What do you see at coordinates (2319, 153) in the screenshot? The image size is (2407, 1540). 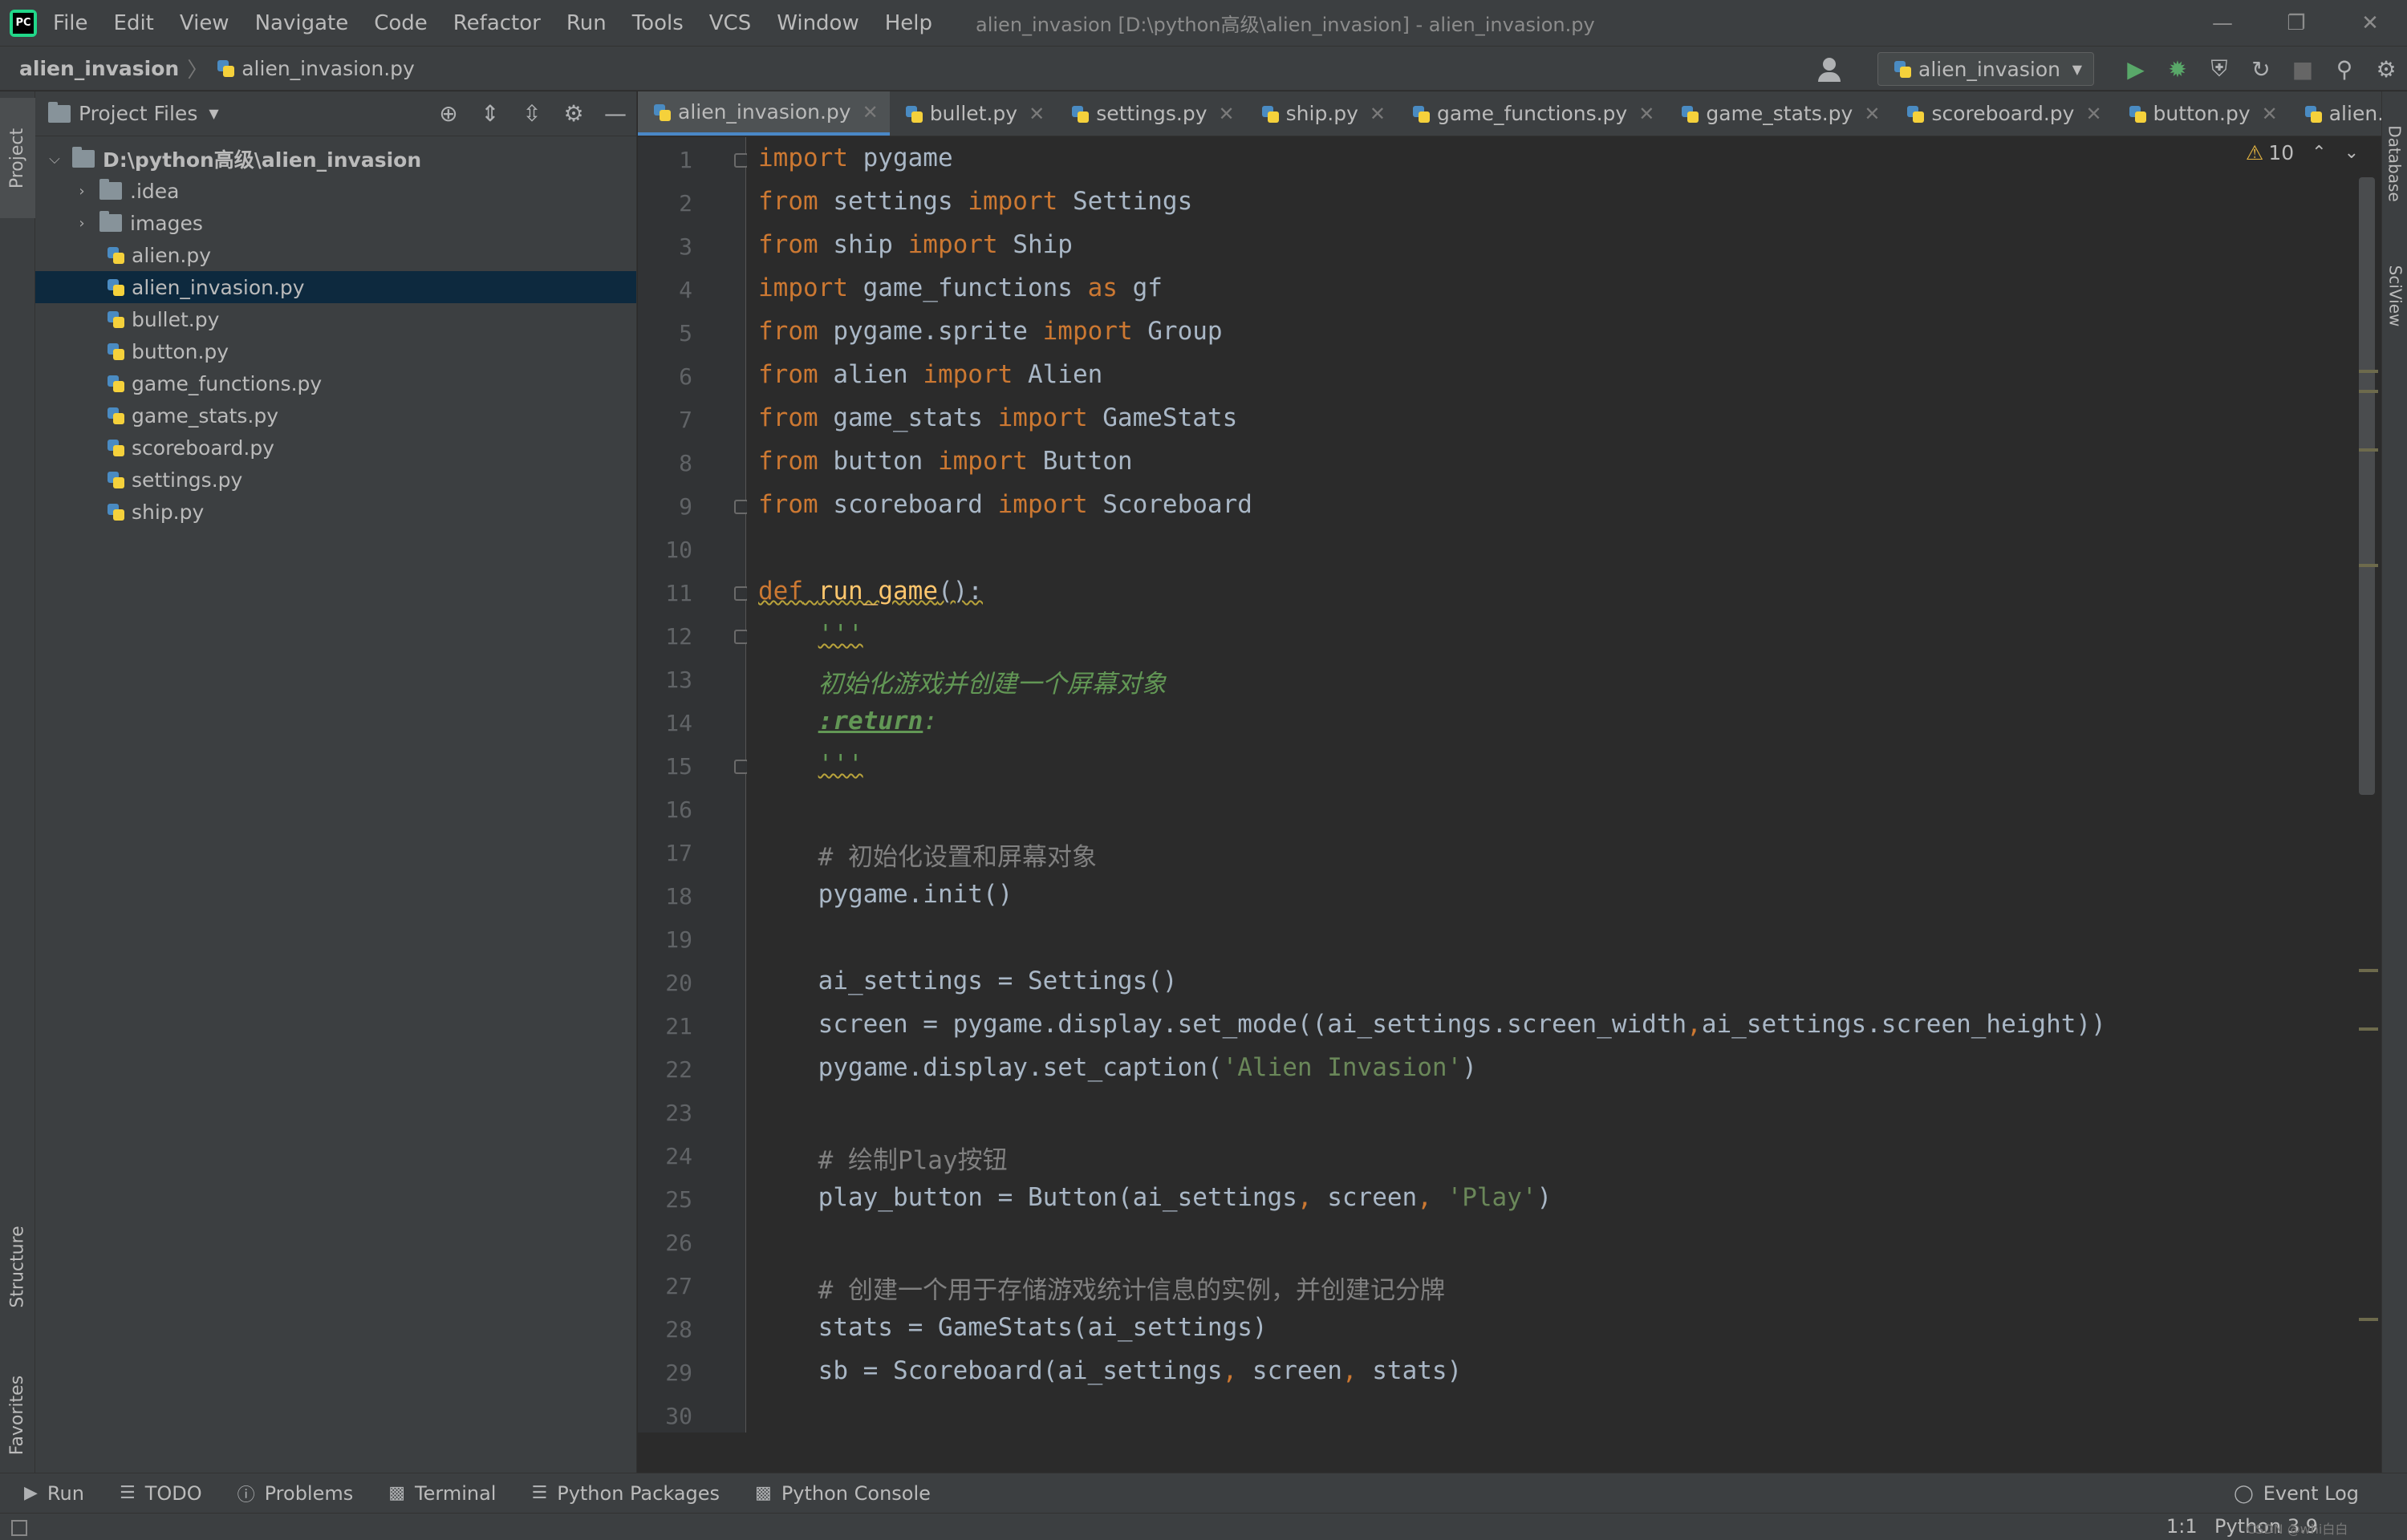 I see `previous-highlight-icon: ⌃` at bounding box center [2319, 153].